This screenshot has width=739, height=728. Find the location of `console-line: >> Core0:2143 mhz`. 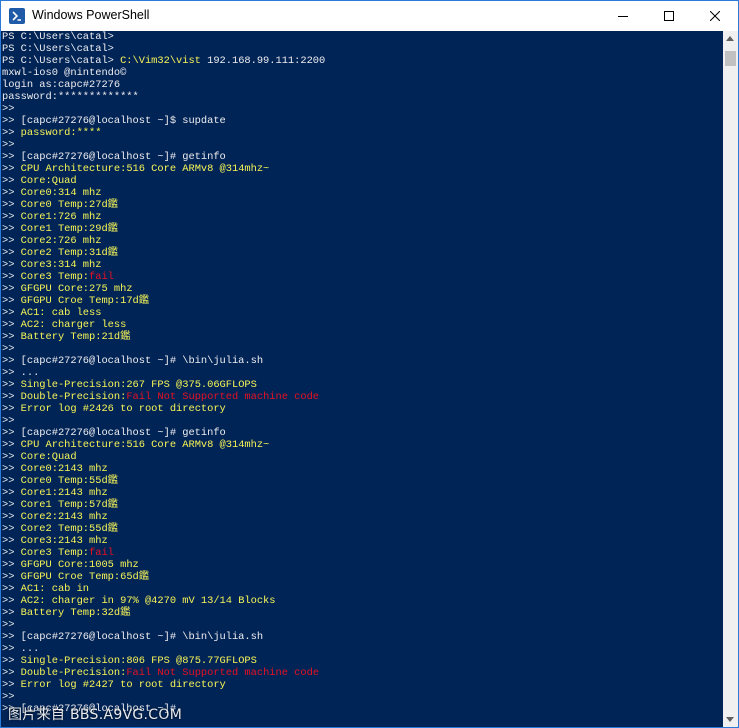

console-line: >> Core0:2143 mhz is located at coordinates (55, 469).